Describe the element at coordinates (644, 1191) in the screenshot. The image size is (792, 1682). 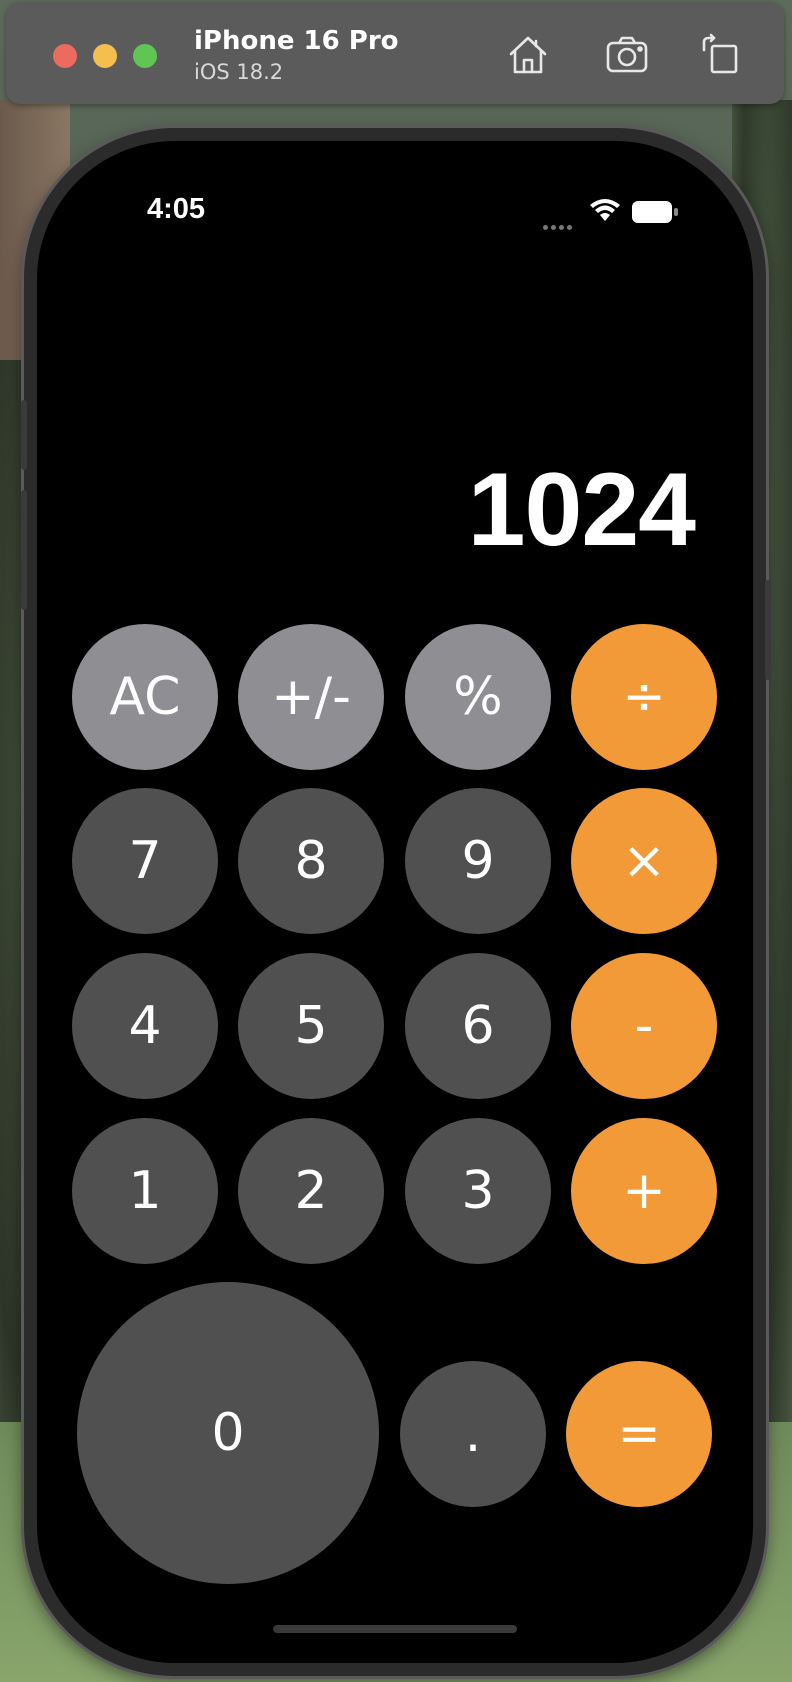
I see `add-button: +` at that location.